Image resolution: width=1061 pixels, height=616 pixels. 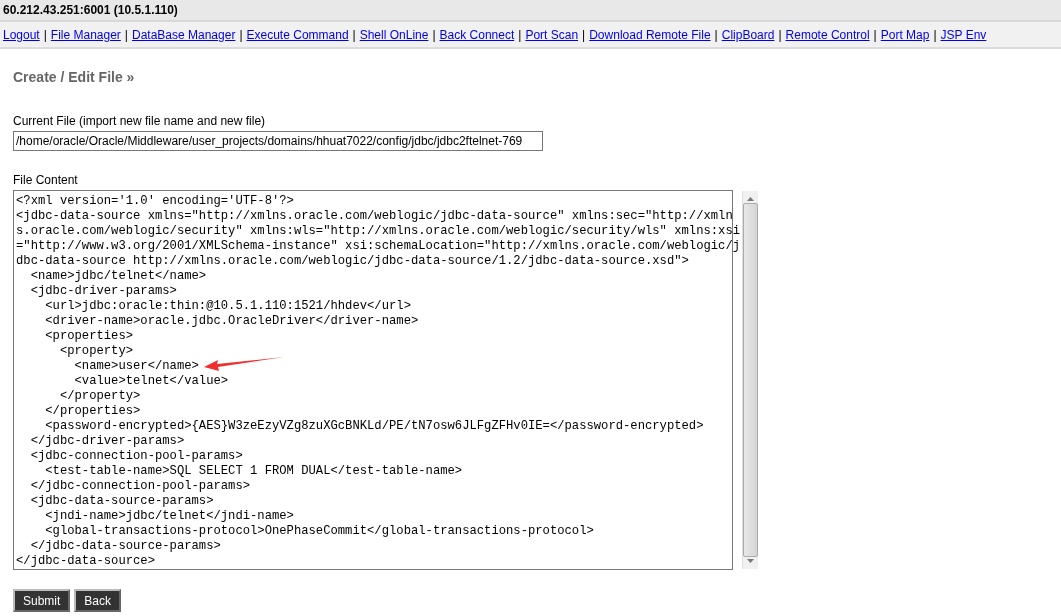 I want to click on nav-link: ClipBoard, so click(x=748, y=34).